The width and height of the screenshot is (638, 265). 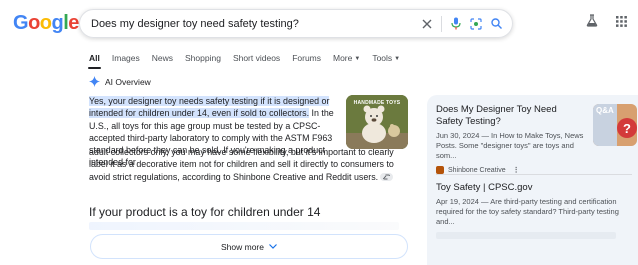 I want to click on more-vert-icon: ⋮, so click(x=516, y=170).